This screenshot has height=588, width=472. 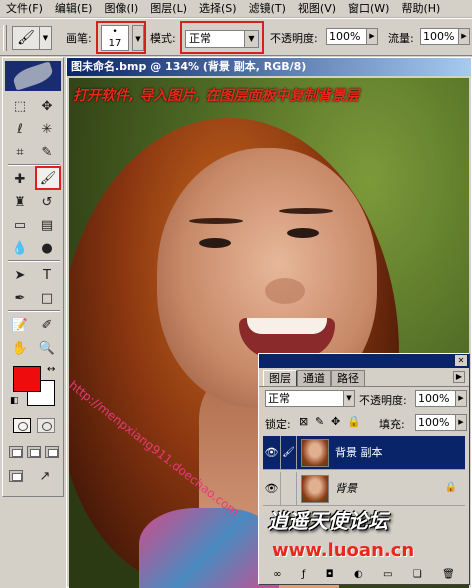 What do you see at coordinates (314, 378) in the screenshot?
I see `tab-channels: 通道` at bounding box center [314, 378].